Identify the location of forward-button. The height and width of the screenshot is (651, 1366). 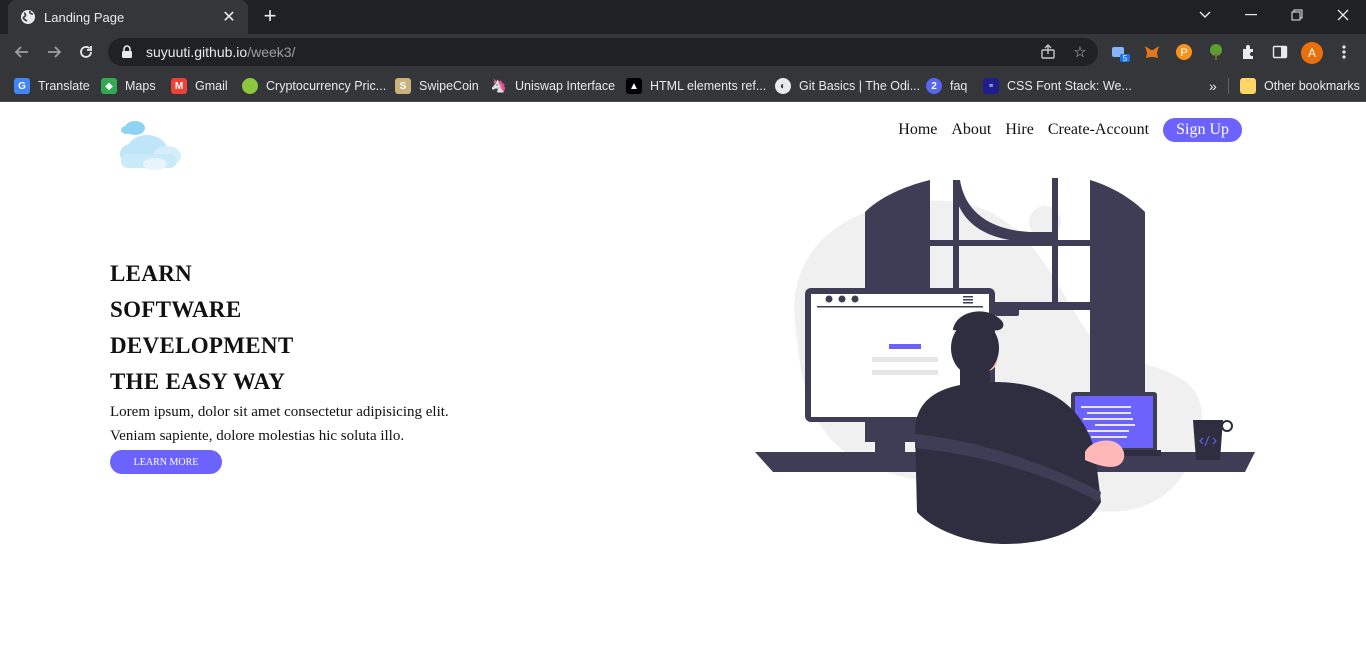
(54, 52).